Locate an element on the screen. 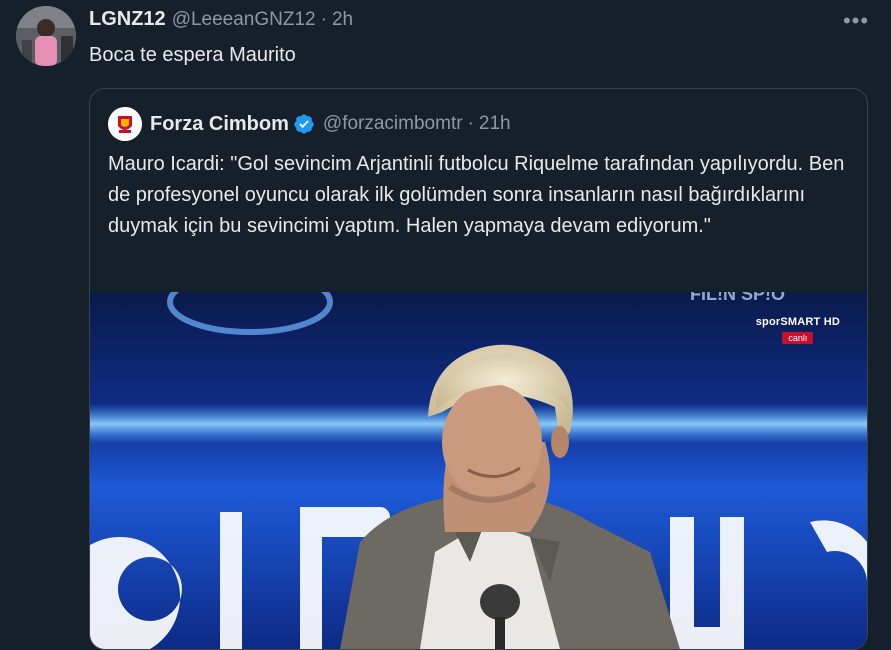  quoted-tweet-header: Forza Cimbom @forzacimbomtr · 21h is located at coordinates (309, 124).